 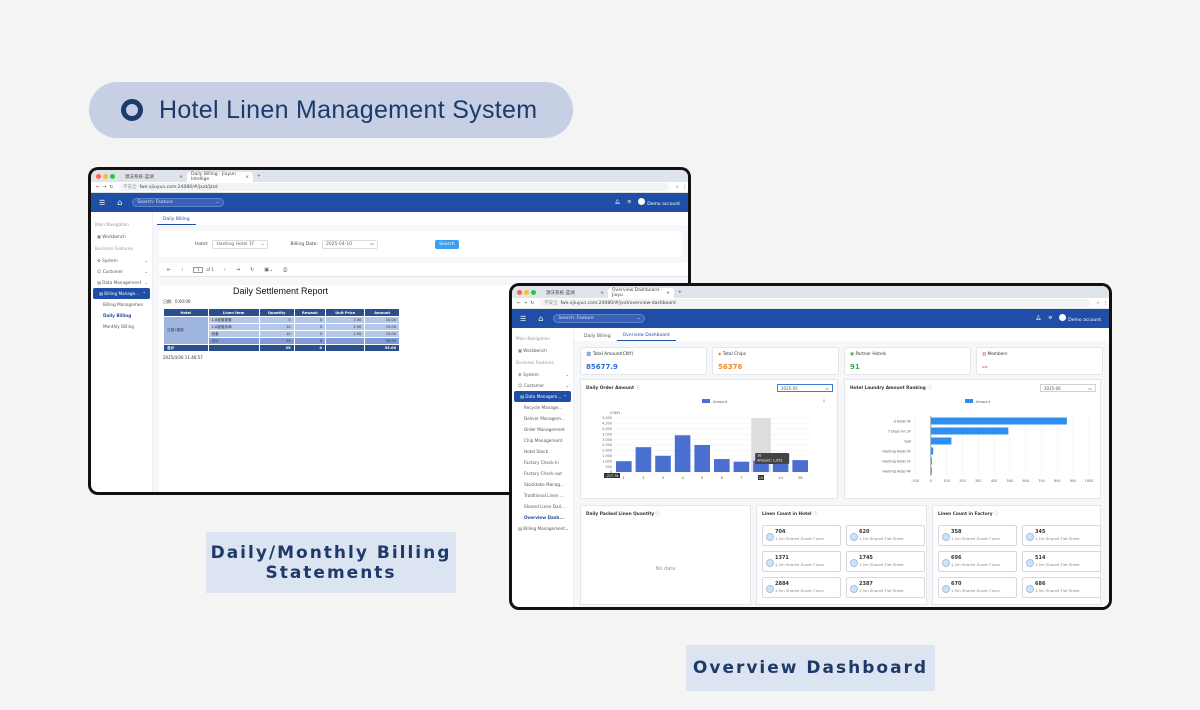 I want to click on daily-order-month-picker: 2025-05 ▭, so click(x=805, y=388).